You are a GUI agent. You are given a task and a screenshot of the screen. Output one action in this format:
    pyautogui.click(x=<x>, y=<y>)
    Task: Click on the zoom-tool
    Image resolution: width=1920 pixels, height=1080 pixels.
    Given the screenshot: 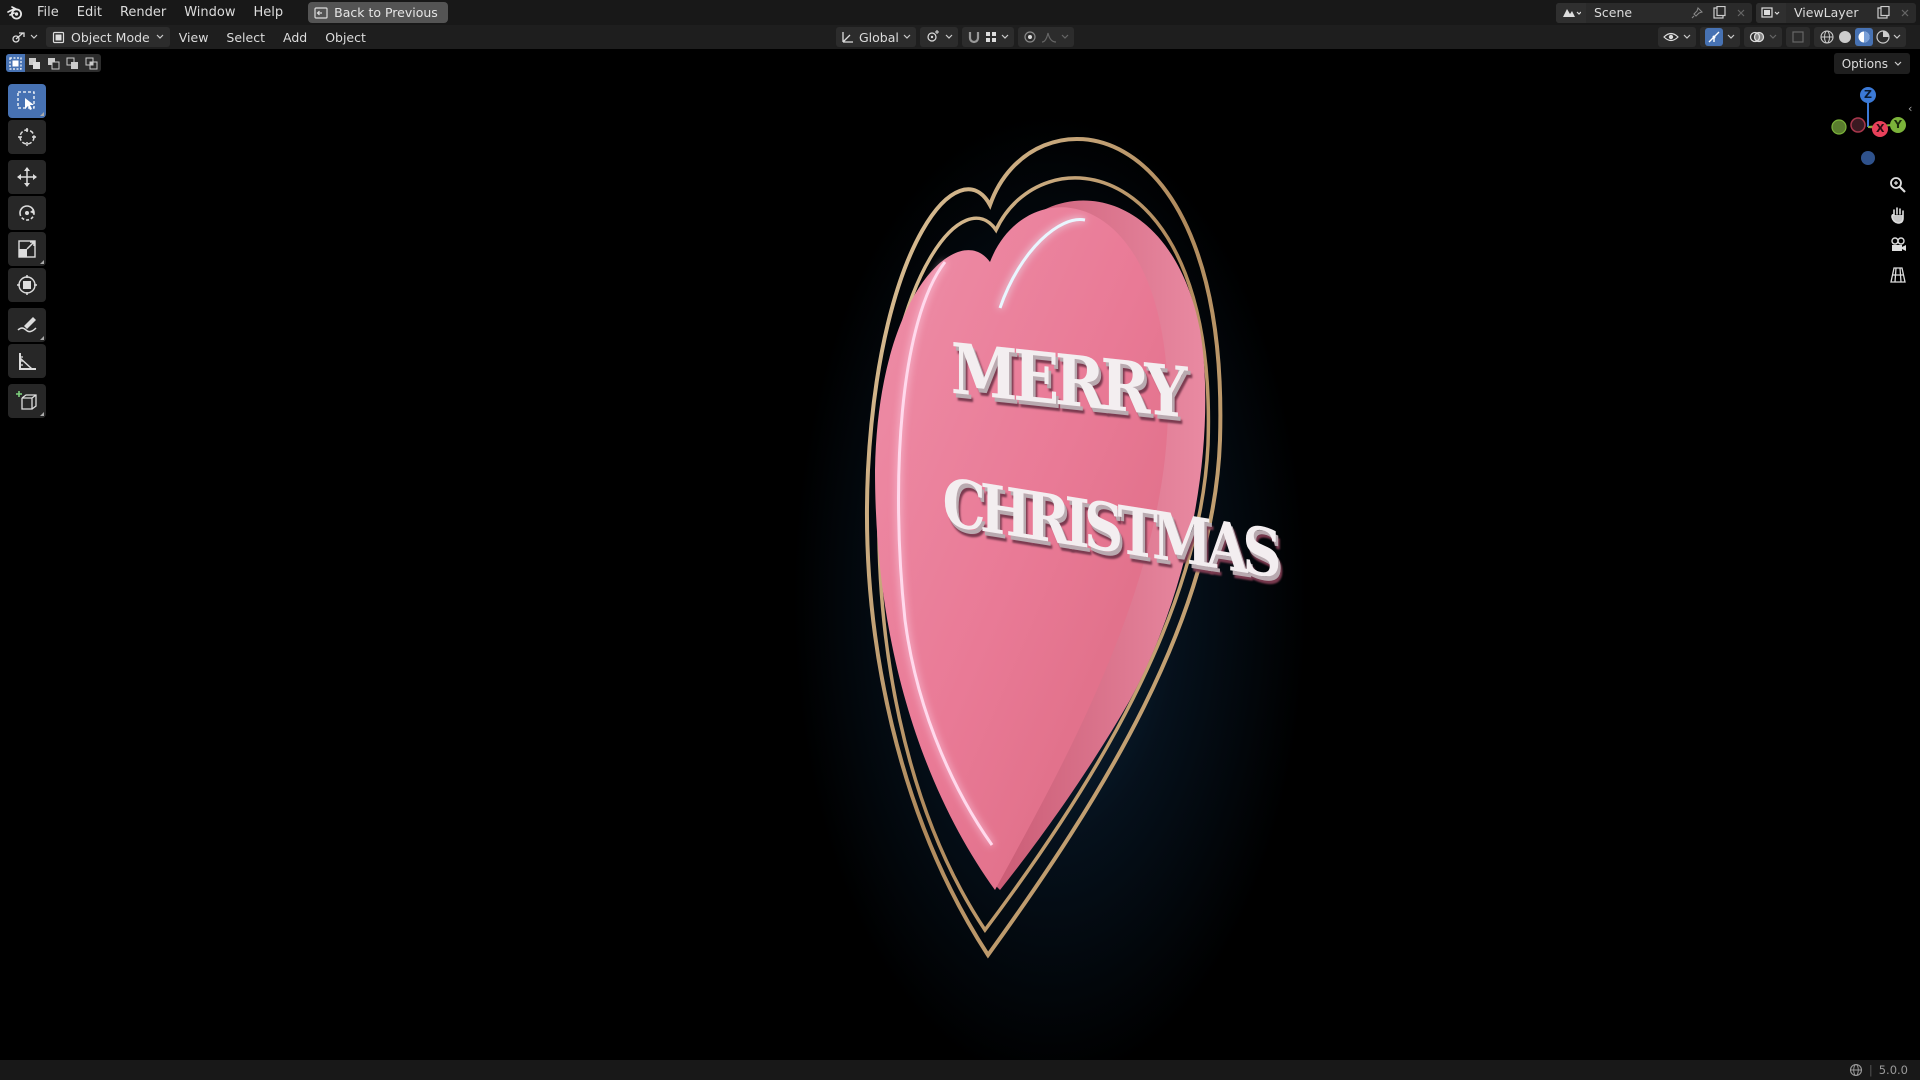 What is the action you would take?
    pyautogui.click(x=1898, y=185)
    